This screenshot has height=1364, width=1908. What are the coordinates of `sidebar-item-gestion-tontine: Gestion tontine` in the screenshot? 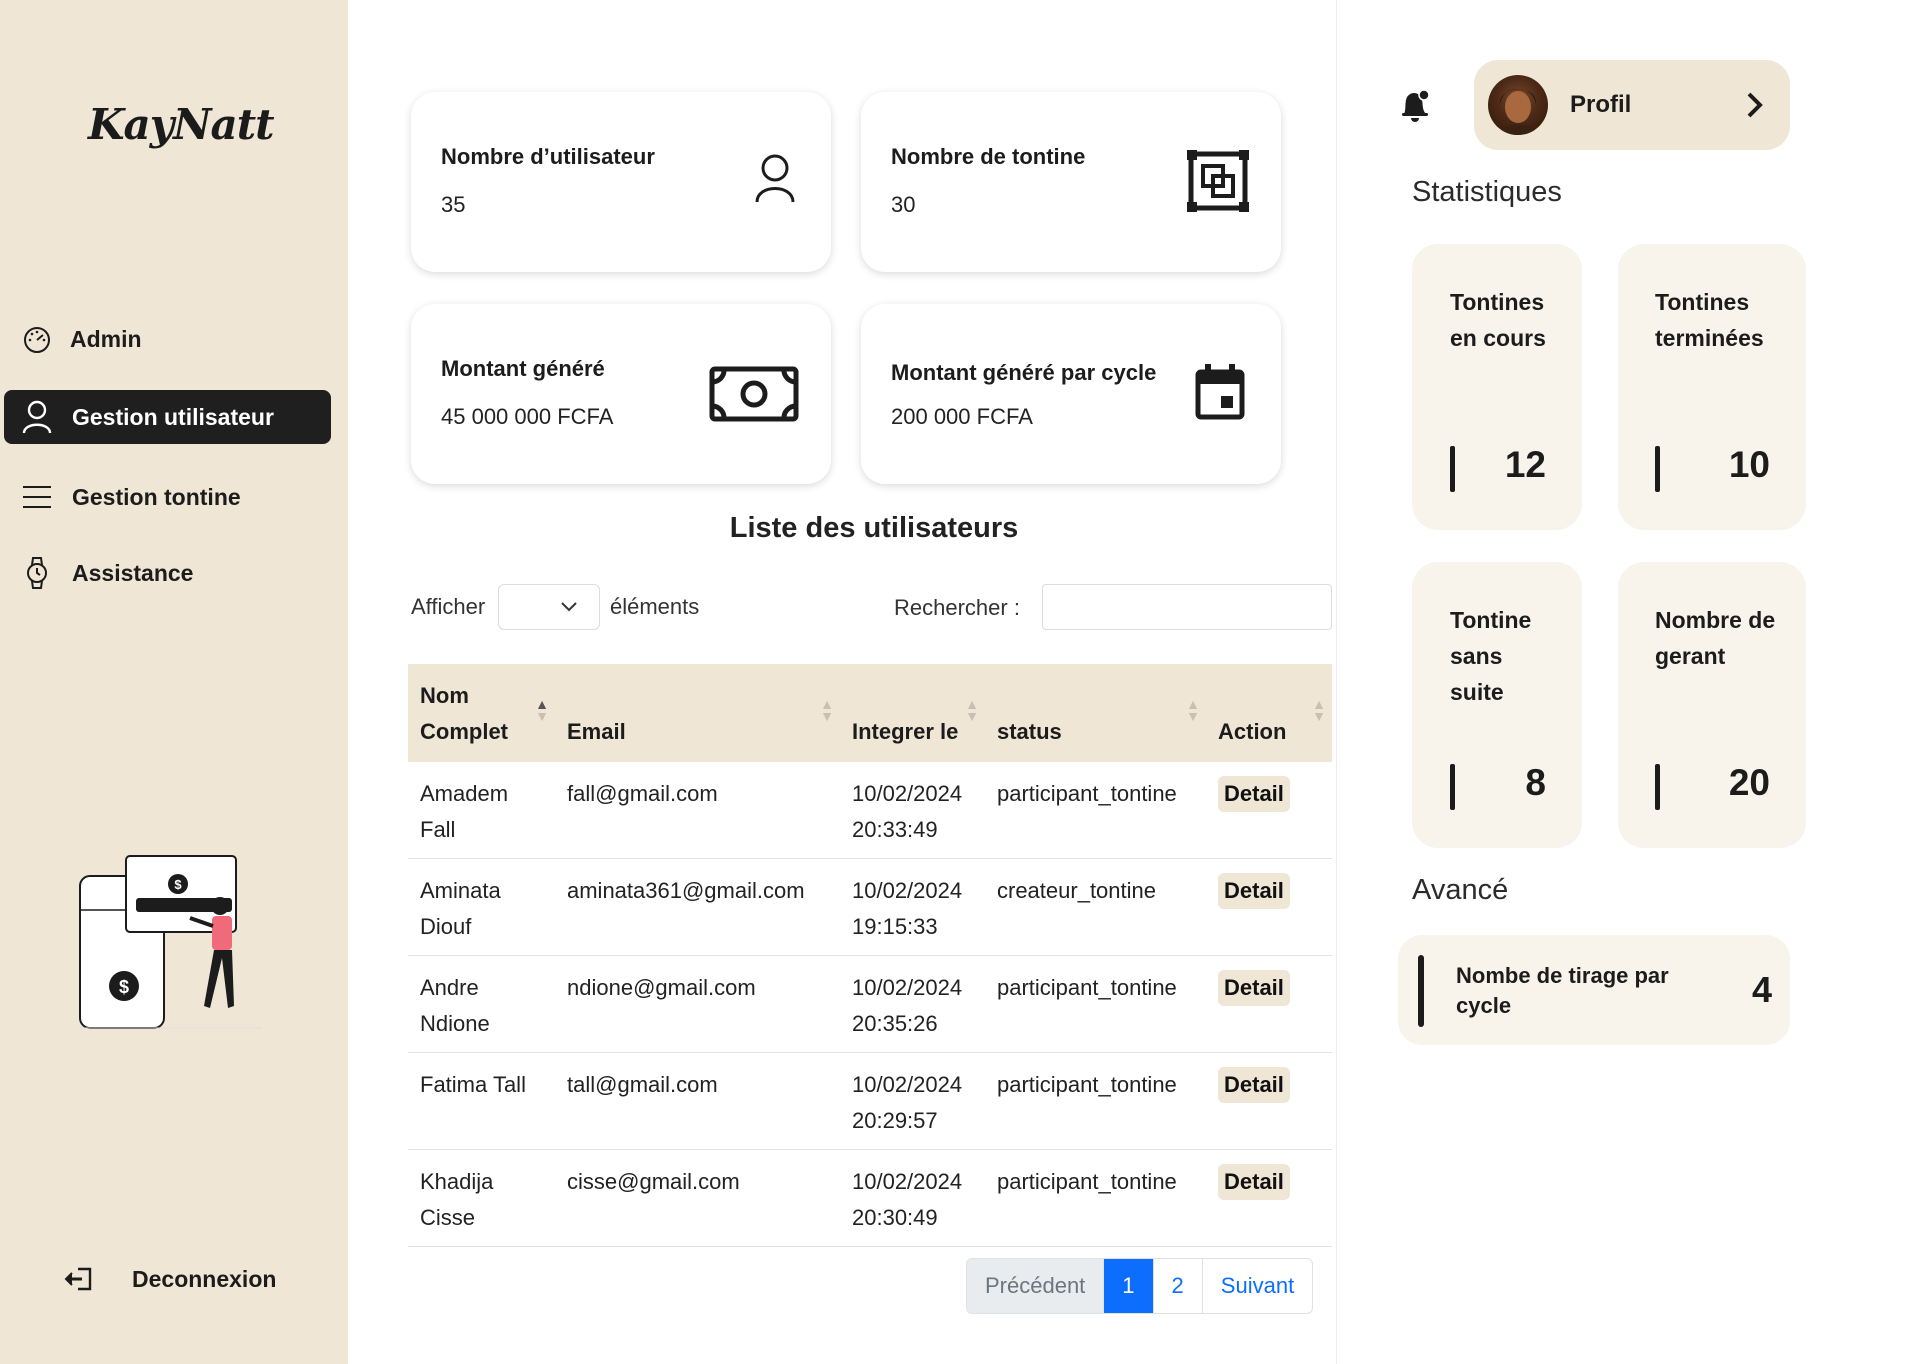 It's located at (167, 497).